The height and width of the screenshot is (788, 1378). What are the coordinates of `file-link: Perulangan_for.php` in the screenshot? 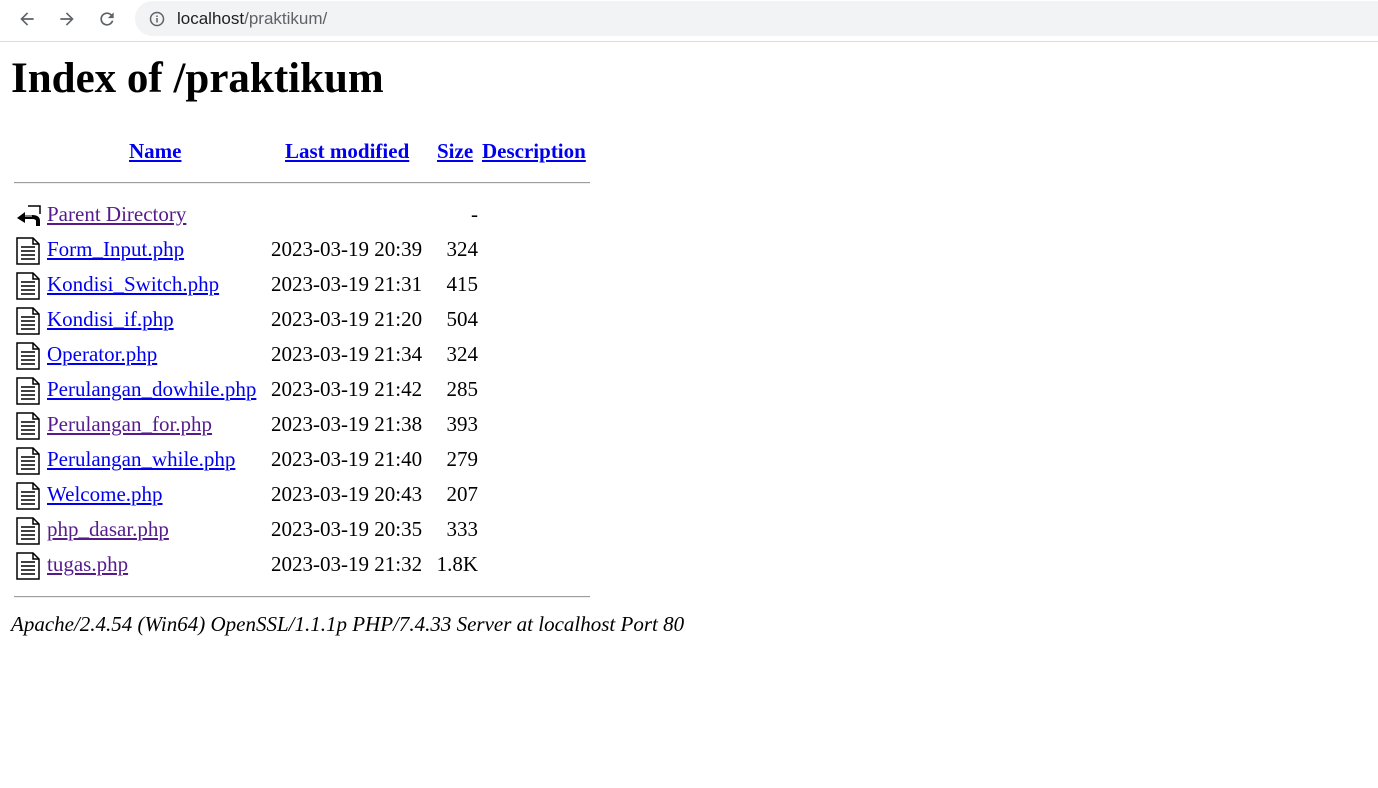 It's located at (129, 424).